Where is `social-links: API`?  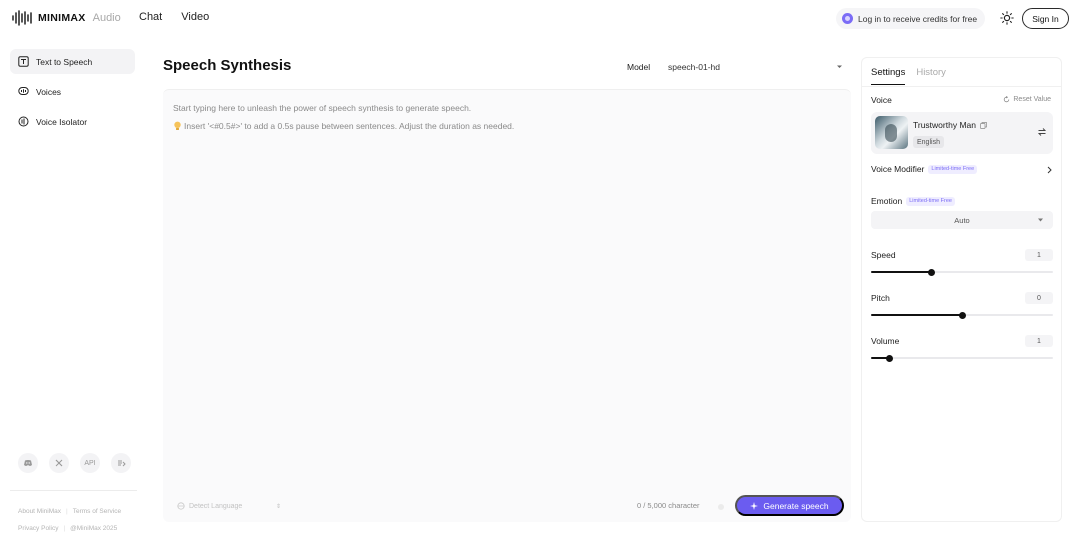
social-links: API is located at coordinates (74, 463).